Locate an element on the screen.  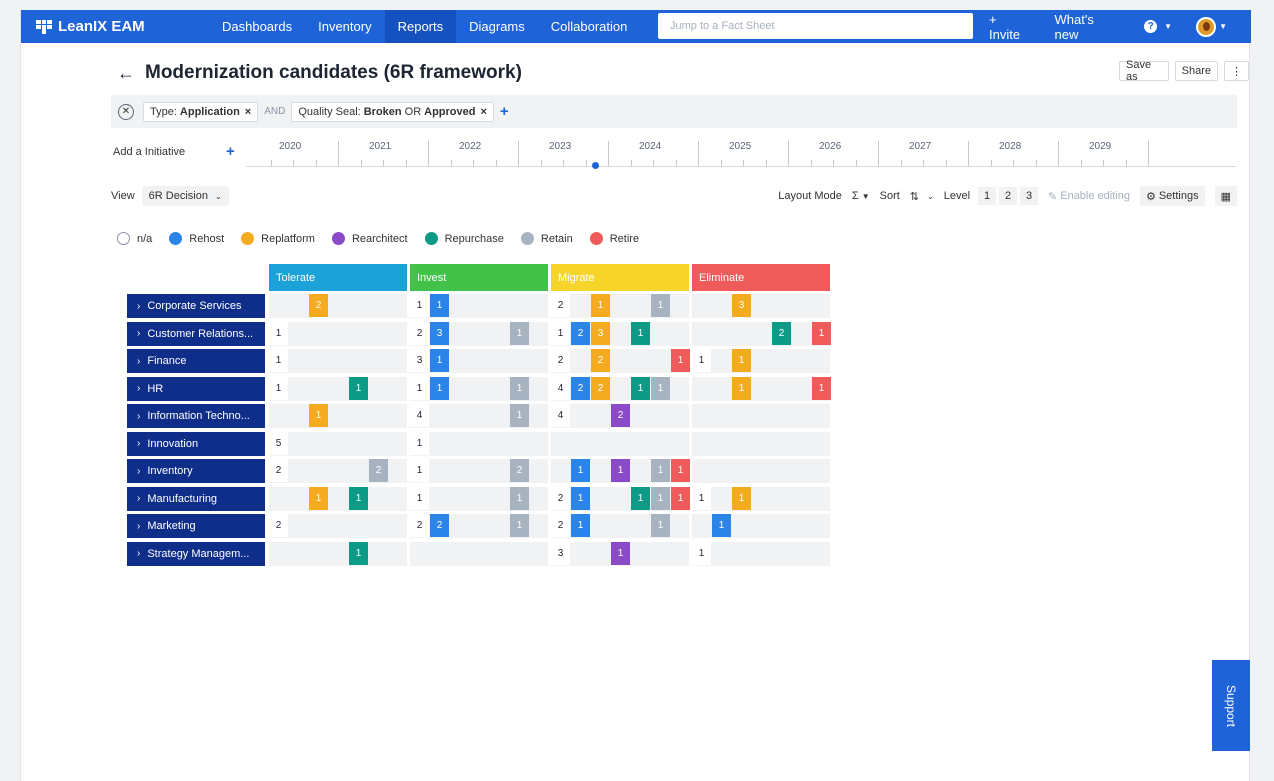
count-marker-replatform: 3 is located at coordinates (600, 333).